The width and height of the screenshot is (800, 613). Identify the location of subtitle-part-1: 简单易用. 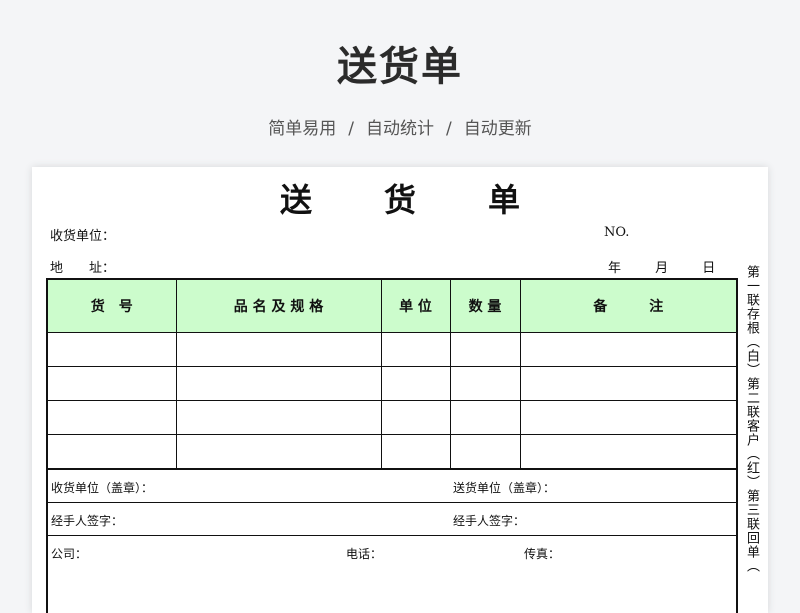
(302, 129).